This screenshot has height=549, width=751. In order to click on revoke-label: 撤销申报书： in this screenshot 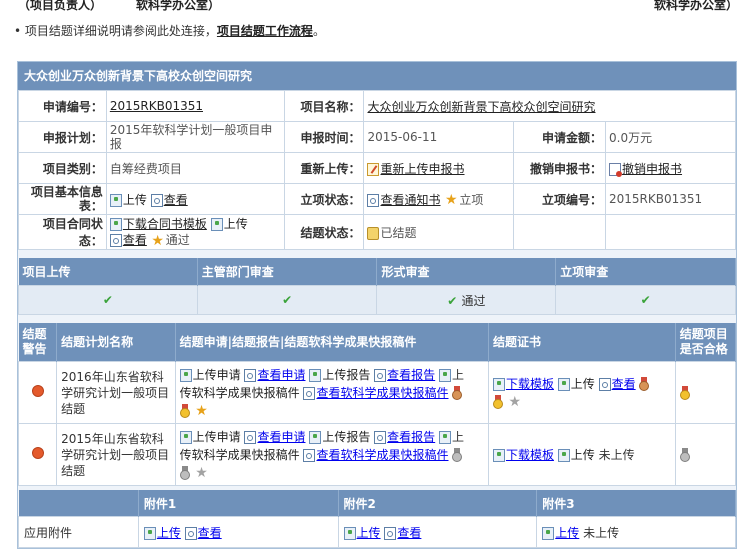, I will do `click(560, 168)`.